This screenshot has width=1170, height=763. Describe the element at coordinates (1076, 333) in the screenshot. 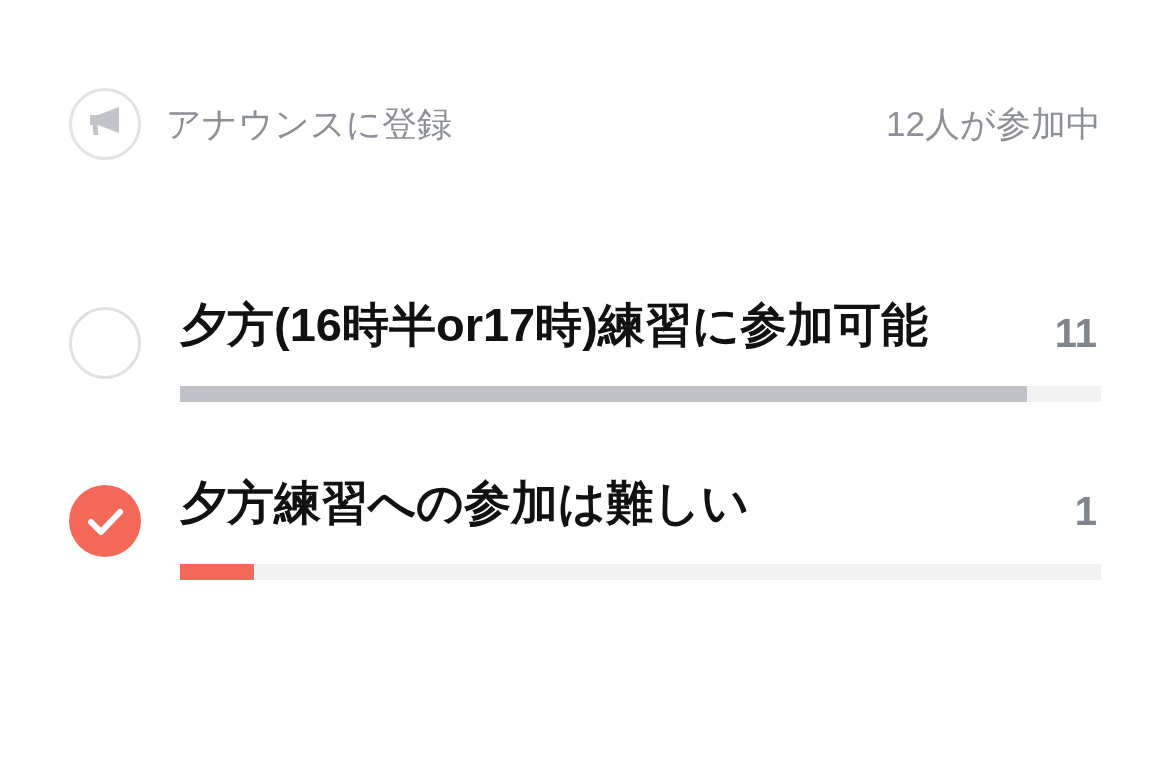

I see `vote-count: 11` at that location.